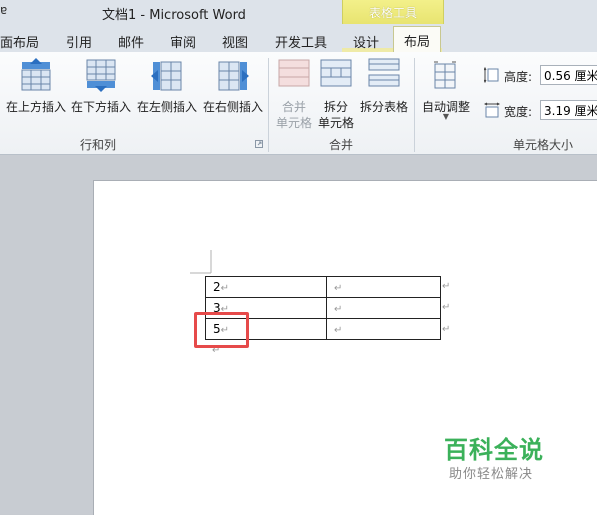 The width and height of the screenshot is (597, 515). I want to click on insert-below-icon, so click(101, 75).